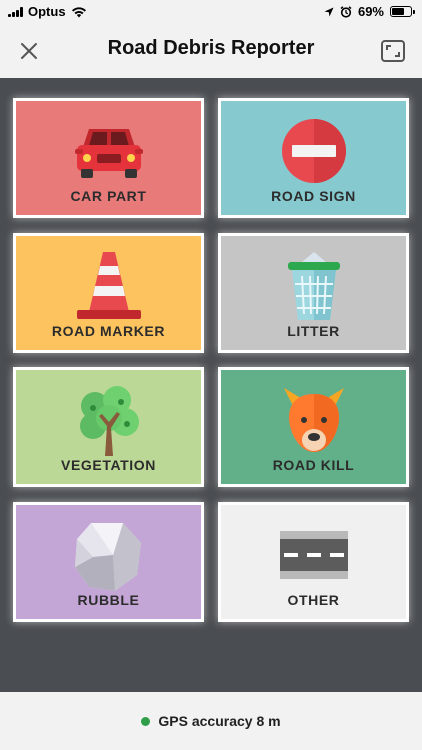 The height and width of the screenshot is (750, 422). I want to click on footer: GPS accuracy 8 m, so click(211, 721).